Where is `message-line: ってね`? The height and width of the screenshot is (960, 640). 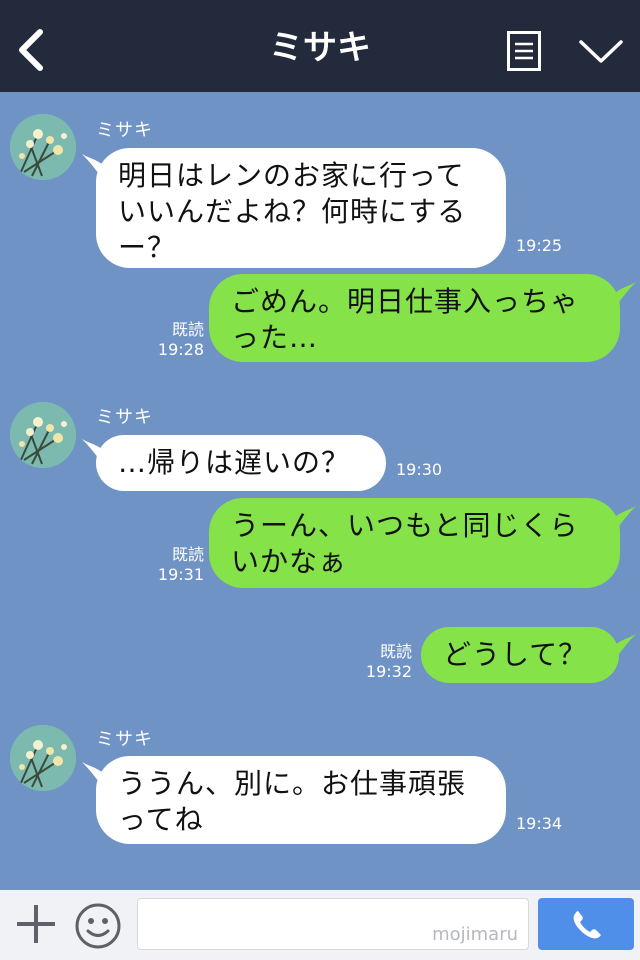 message-line: ってね is located at coordinates (161, 819).